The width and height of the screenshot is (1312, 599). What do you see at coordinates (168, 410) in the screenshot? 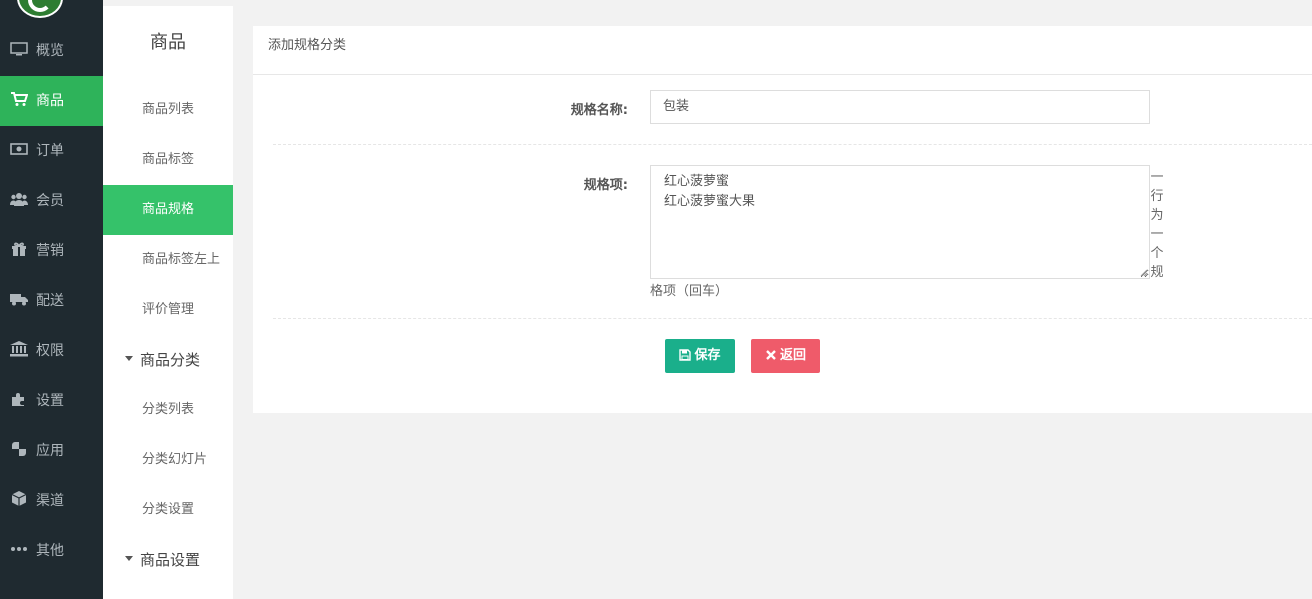
I see `subnav-item-category-list: 分类列表` at bounding box center [168, 410].